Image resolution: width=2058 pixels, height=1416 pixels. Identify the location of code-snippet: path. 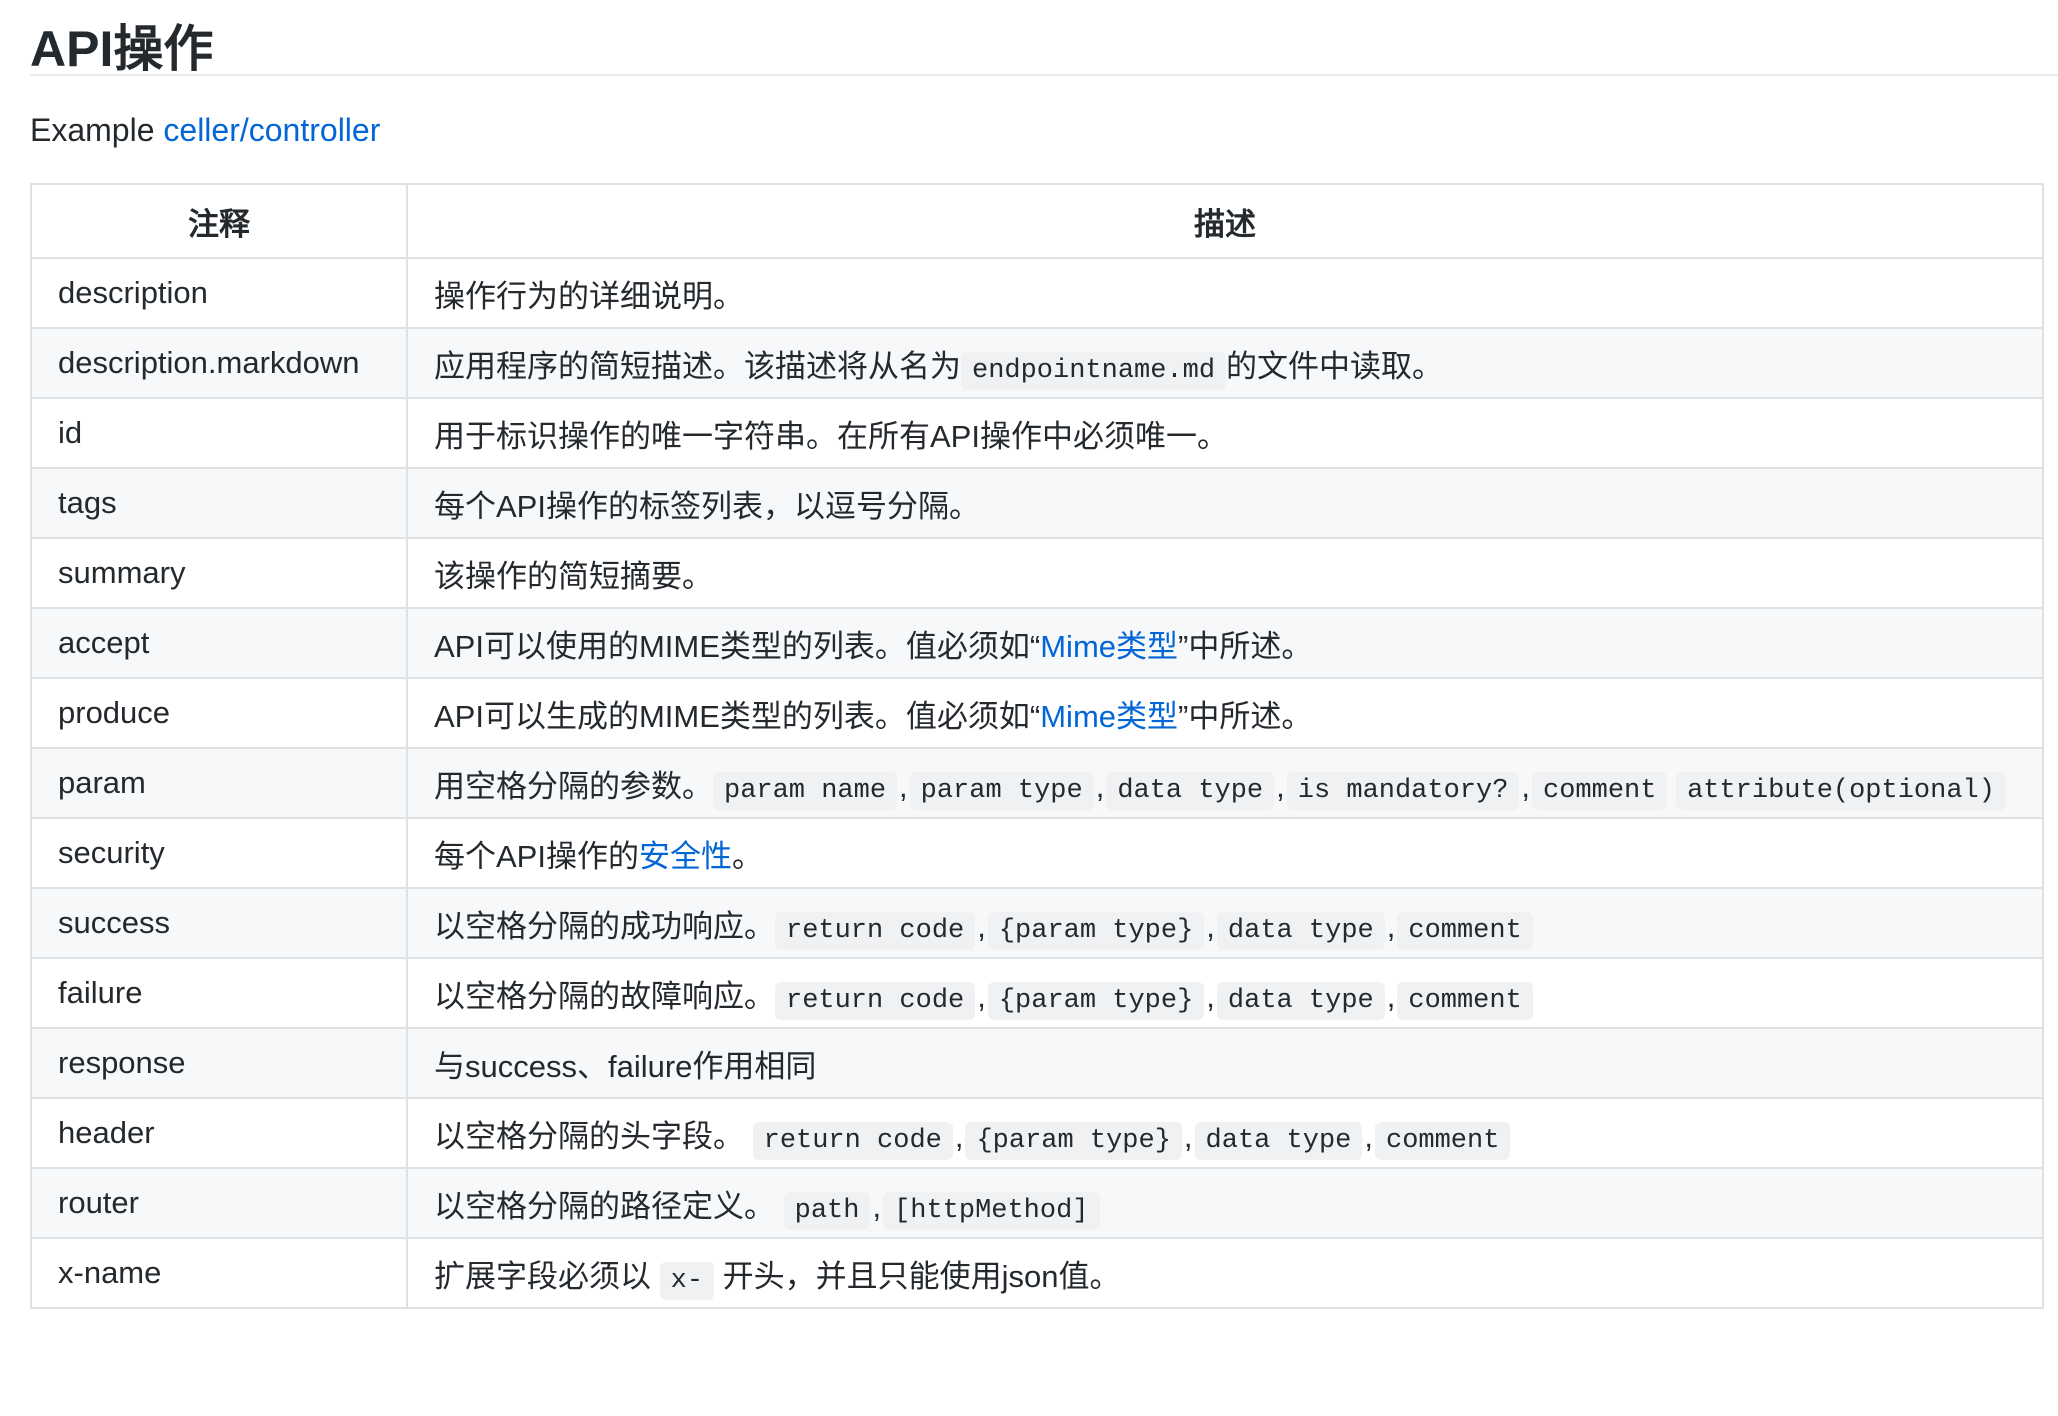
(827, 1210).